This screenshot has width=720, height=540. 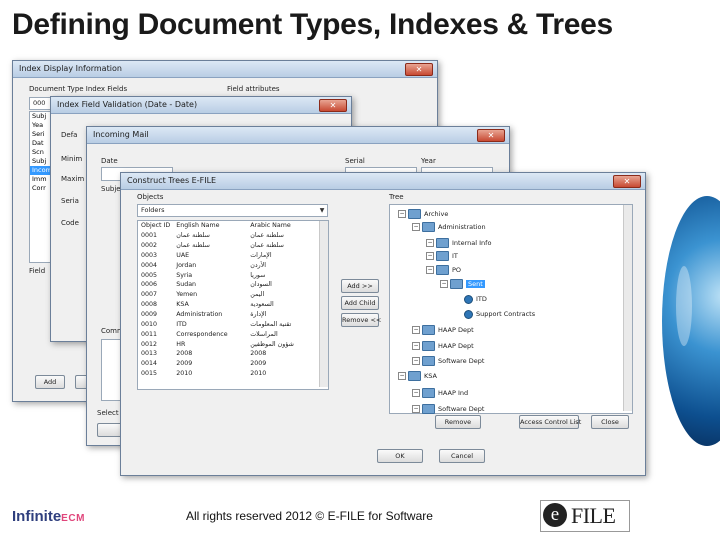 I want to click on construct-trees-title: Construct Trees E-FILE, so click(x=172, y=180).